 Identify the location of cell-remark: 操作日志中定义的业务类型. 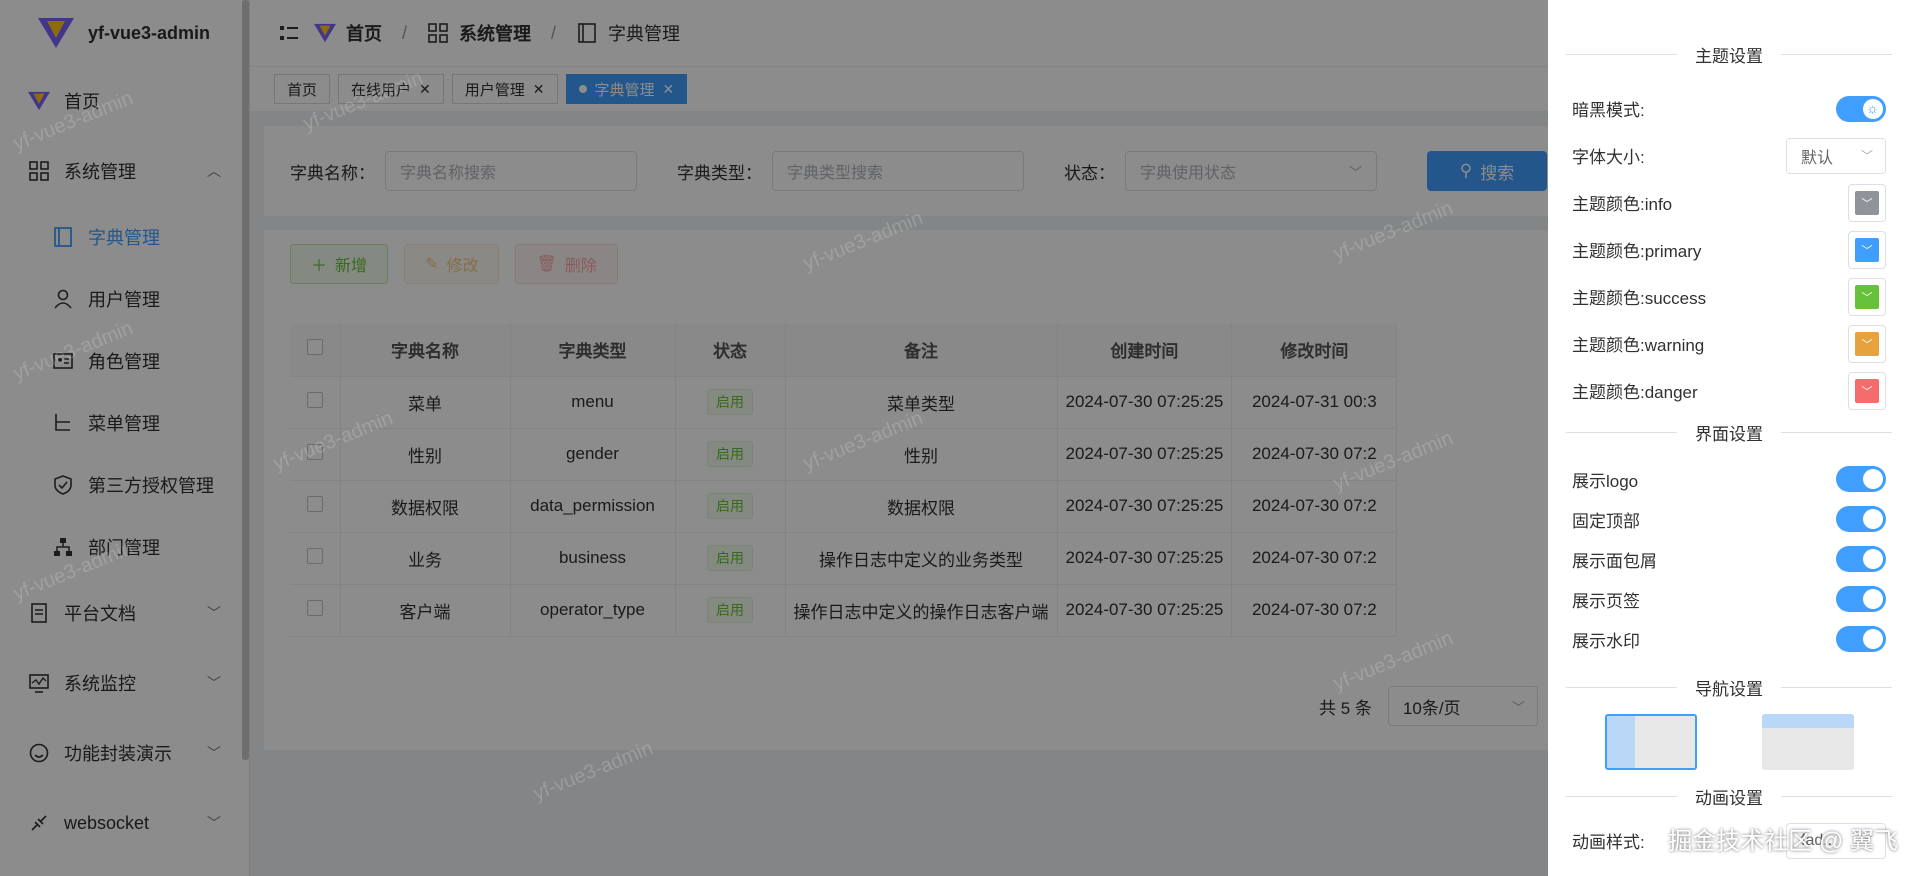
(921, 558).